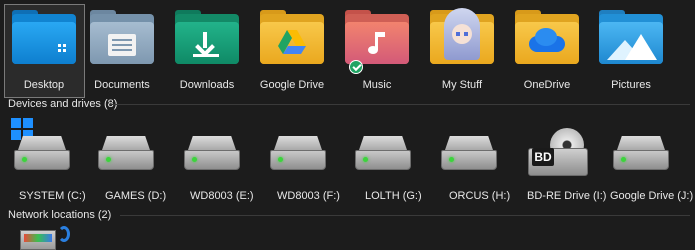 Image resolution: width=695 pixels, height=250 pixels. I want to click on folder-label: Desktop, so click(44, 85).